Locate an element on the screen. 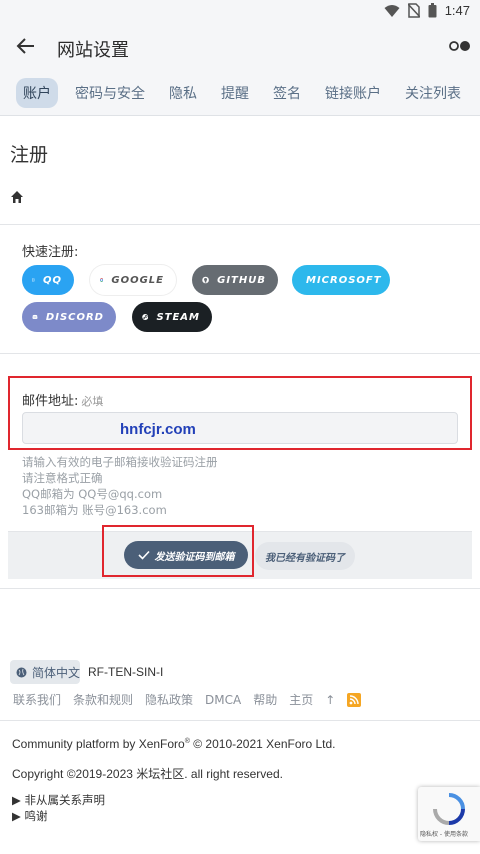 The width and height of the screenshot is (480, 854). qq-icon is located at coordinates (33, 280).